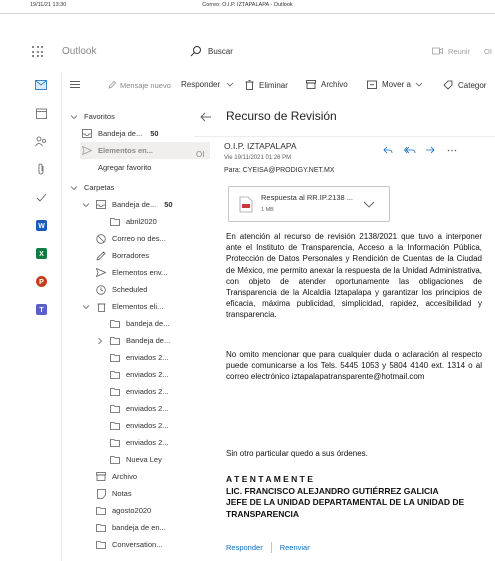 This screenshot has height=561, width=495. Describe the element at coordinates (122, 255) in the screenshot. I see `folder-item: Borradores` at that location.